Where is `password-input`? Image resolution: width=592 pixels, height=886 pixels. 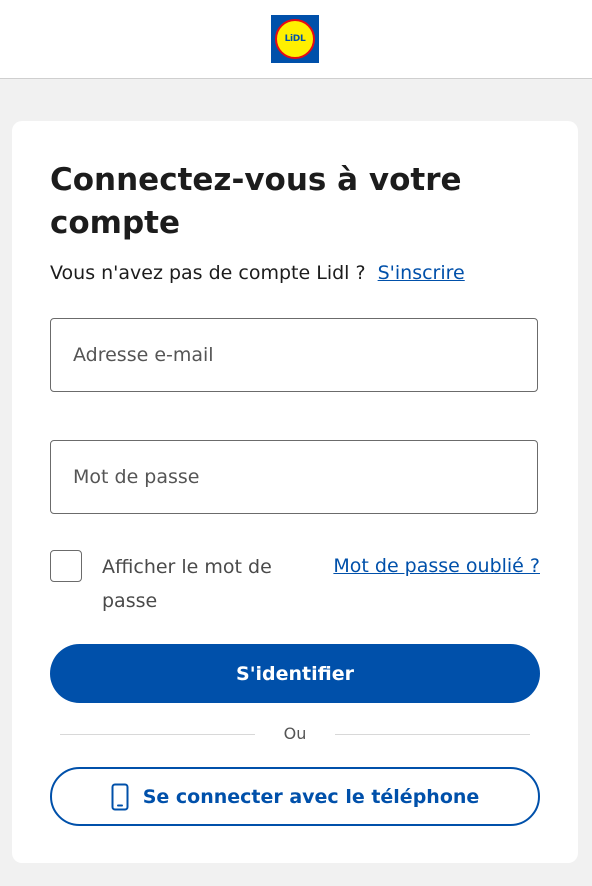
password-input is located at coordinates (294, 477).